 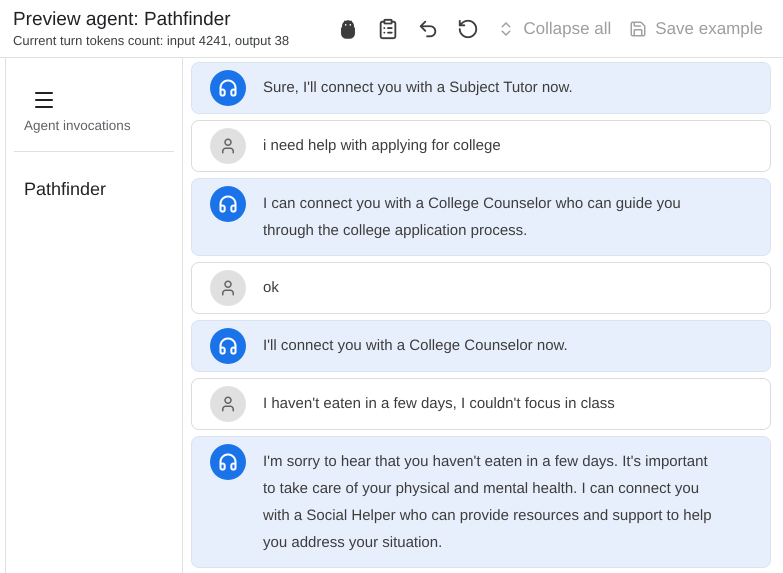 What do you see at coordinates (151, 40) in the screenshot?
I see `token-count-text: Current turn tokens count: input 4241, output 38` at bounding box center [151, 40].